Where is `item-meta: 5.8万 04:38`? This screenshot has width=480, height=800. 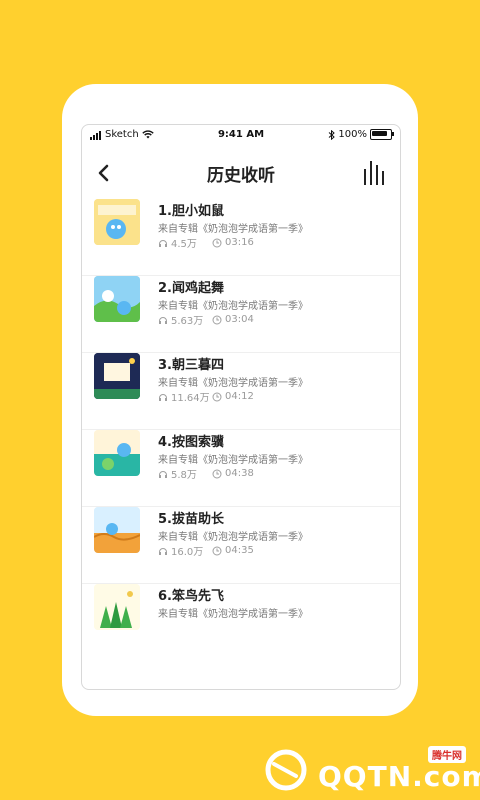
item-meta: 5.8万 04:38 is located at coordinates (206, 473).